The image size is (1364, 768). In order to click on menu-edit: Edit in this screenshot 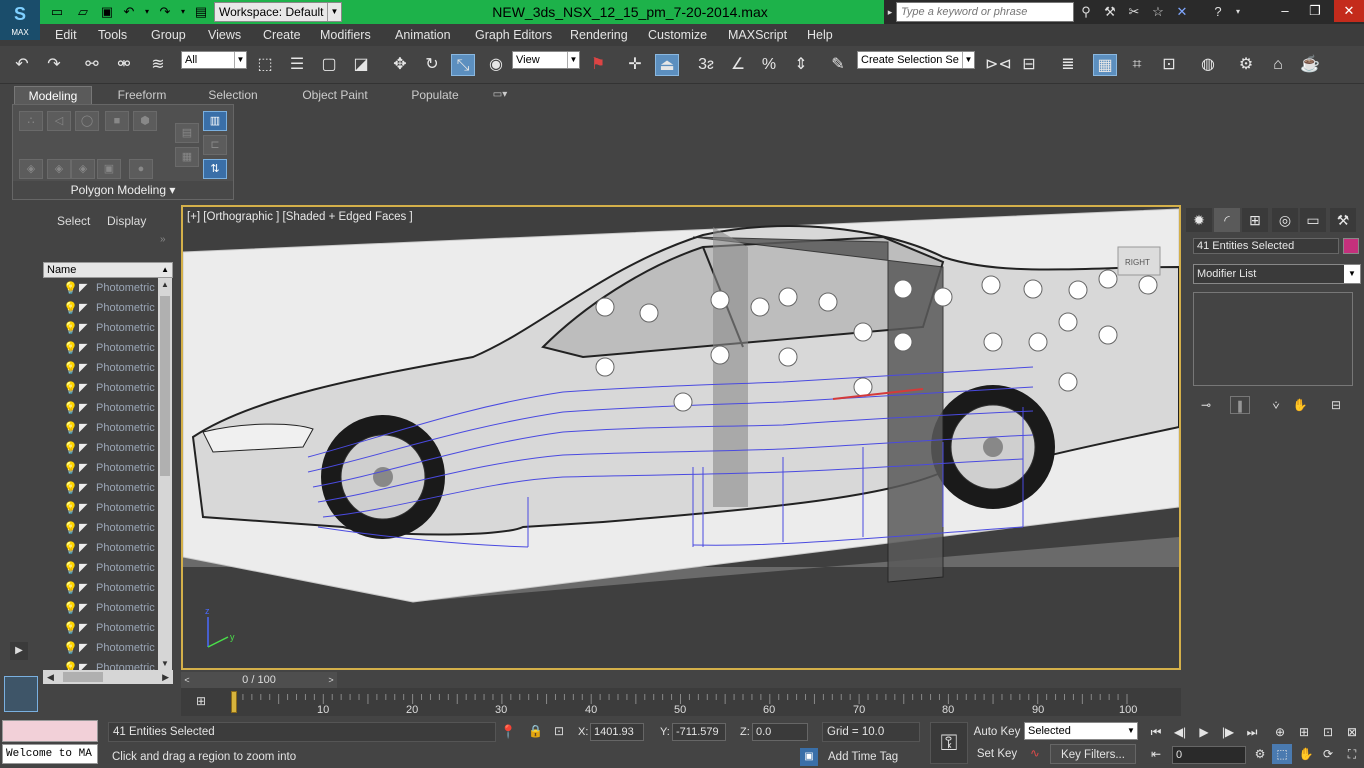, I will do `click(66, 35)`.